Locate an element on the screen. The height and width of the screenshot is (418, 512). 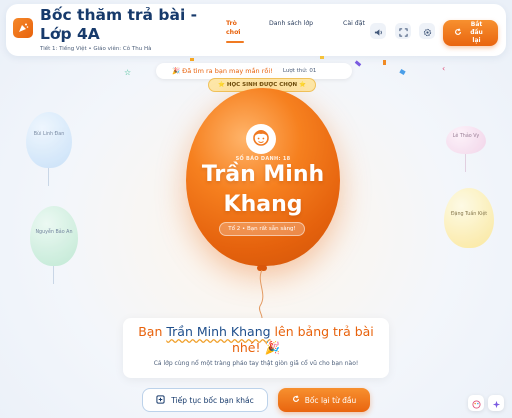
shuffle-icon is located at coordinates (160, 400).